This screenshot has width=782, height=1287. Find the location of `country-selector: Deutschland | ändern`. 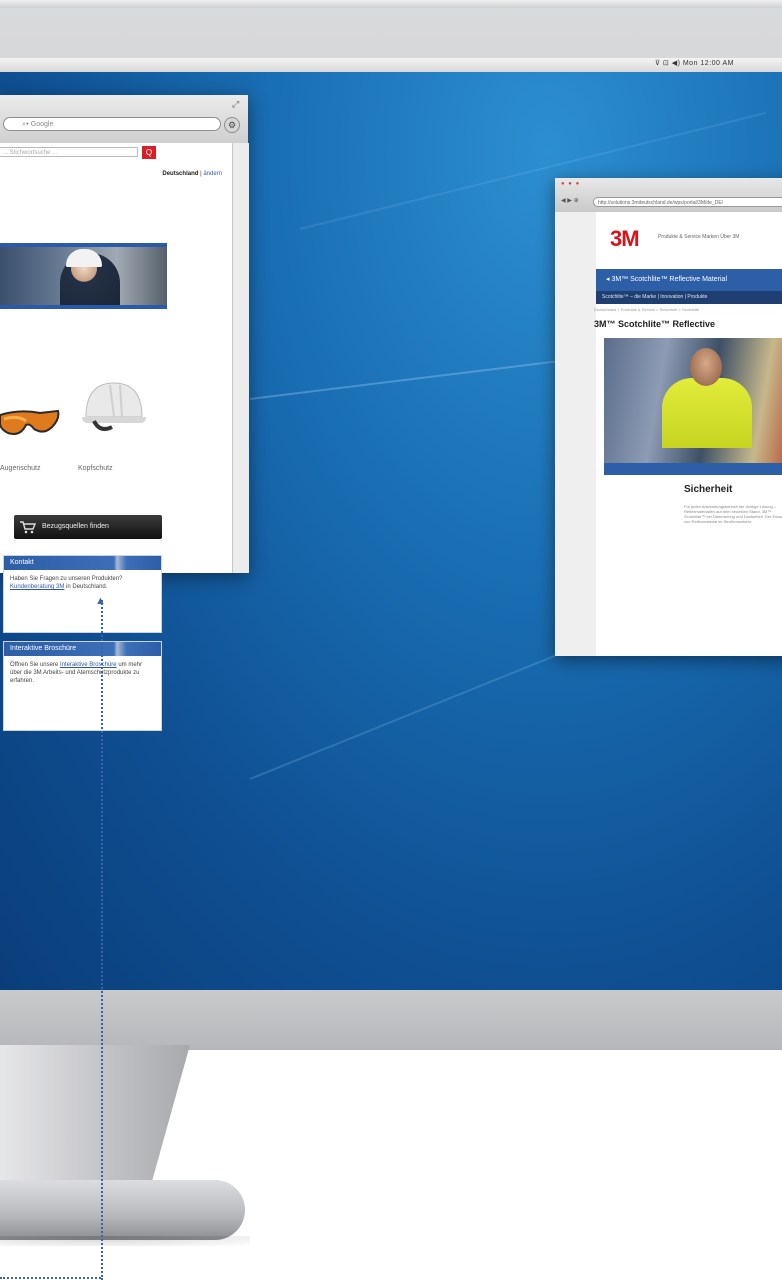

country-selector: Deutschland | ändern is located at coordinates (192, 174).